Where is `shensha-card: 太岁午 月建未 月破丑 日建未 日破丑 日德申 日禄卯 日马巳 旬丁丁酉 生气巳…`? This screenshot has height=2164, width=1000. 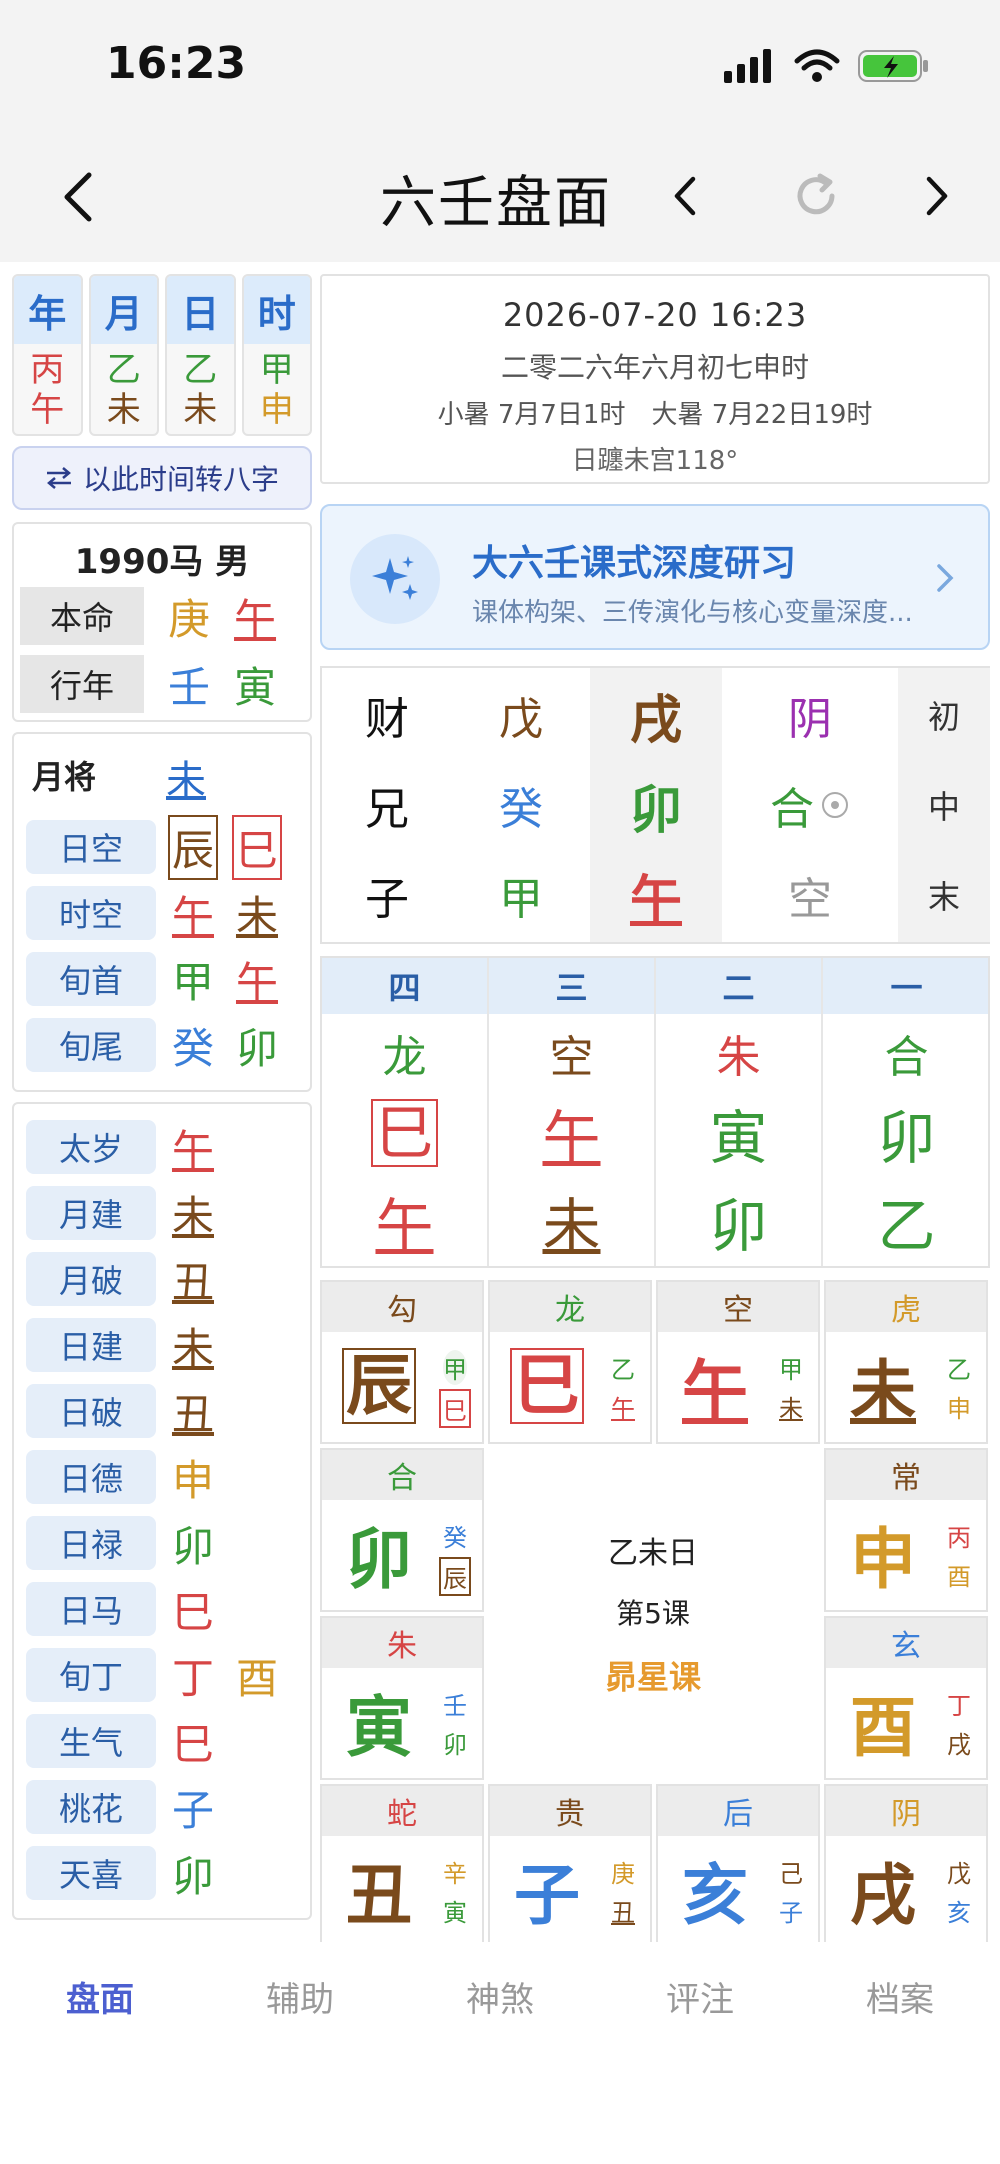
shensha-card: 太岁午 月建未 月破丑 日建未 日破丑 日德申 日禄卯 日马巳 旬丁丁酉 生气巳… is located at coordinates (162, 1511).